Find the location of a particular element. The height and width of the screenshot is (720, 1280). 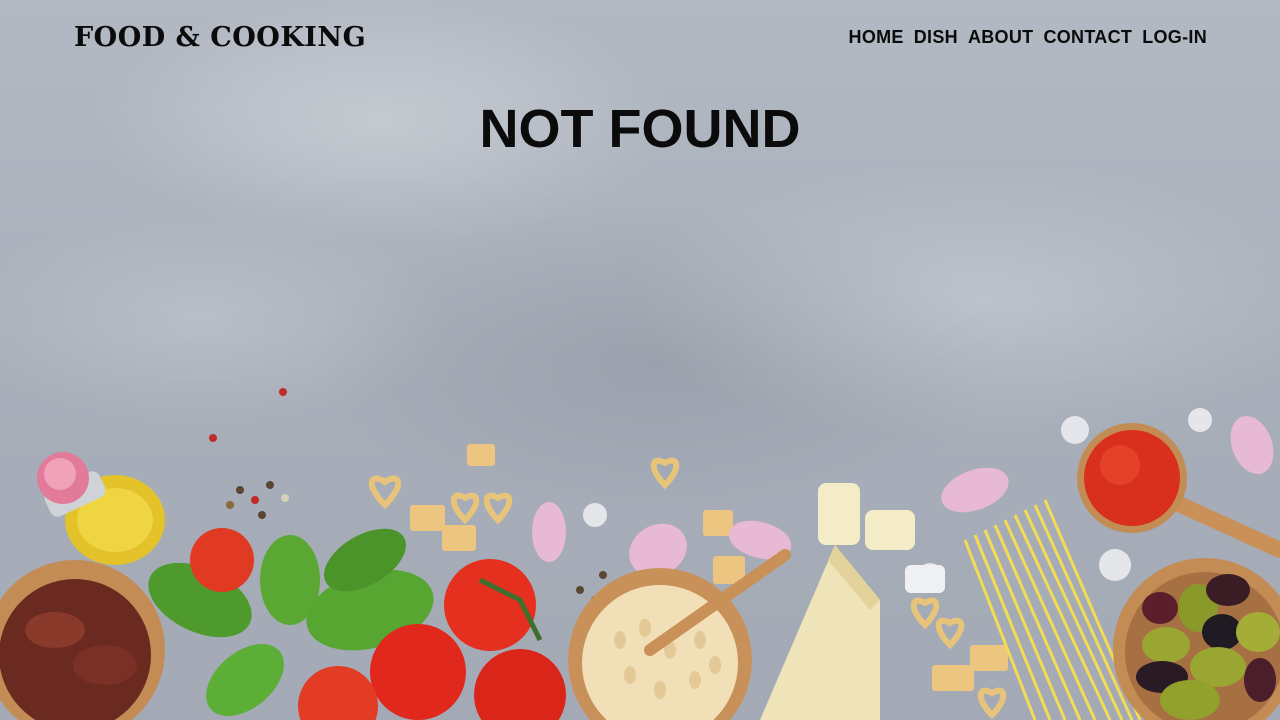

page-title: NOT FOUND is located at coordinates (640, 129).